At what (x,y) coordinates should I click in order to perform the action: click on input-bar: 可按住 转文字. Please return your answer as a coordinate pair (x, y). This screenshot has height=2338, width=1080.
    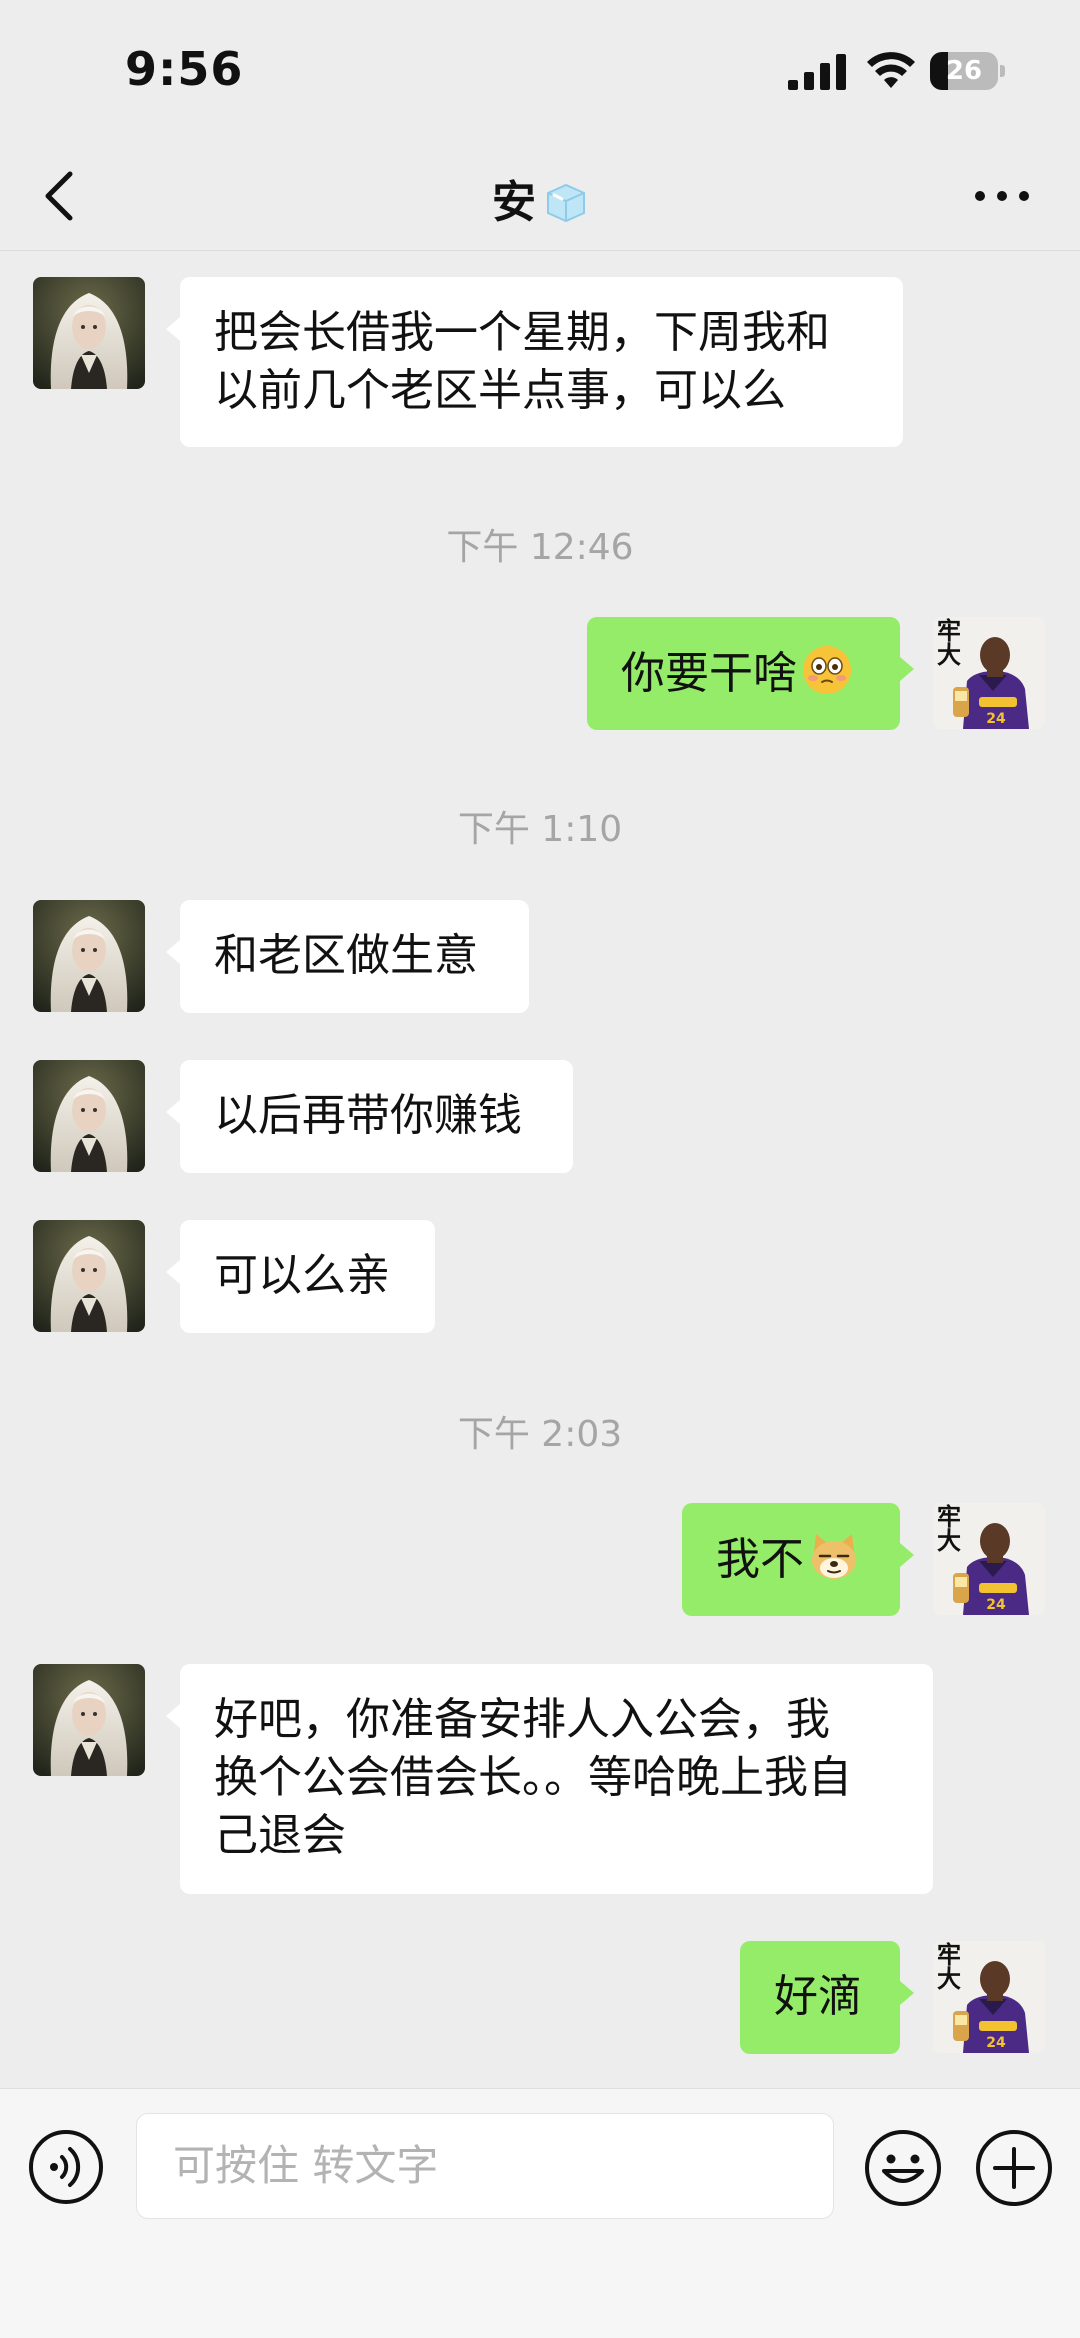
    Looking at the image, I should click on (540, 2213).